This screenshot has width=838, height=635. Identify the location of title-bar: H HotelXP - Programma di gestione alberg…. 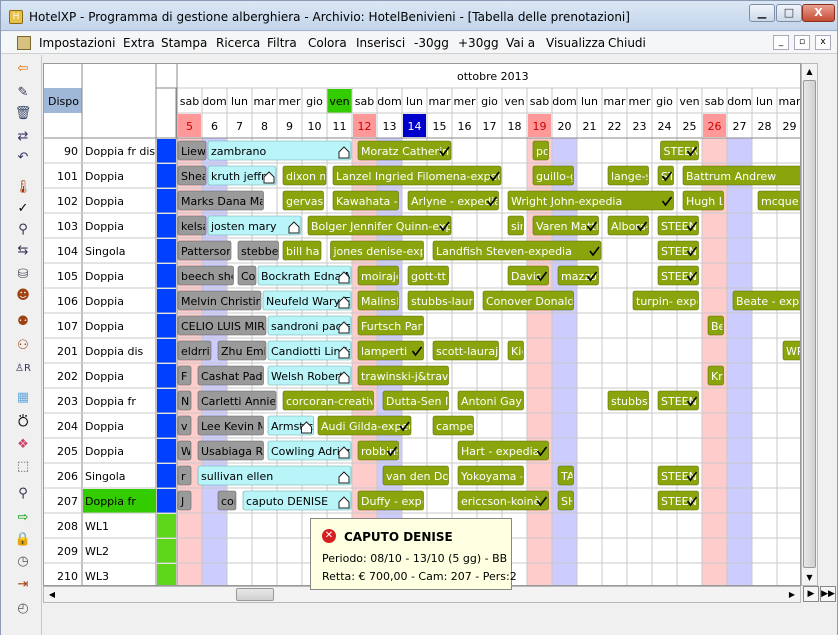
(419, 16).